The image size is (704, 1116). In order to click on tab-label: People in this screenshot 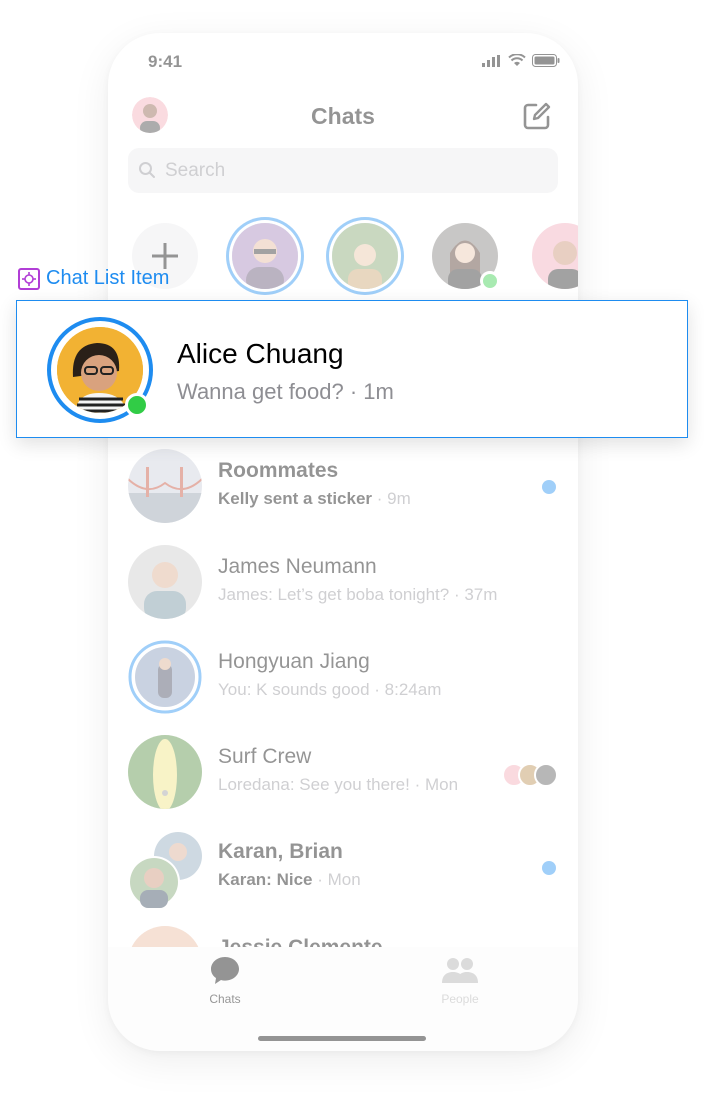, I will do `click(460, 999)`.